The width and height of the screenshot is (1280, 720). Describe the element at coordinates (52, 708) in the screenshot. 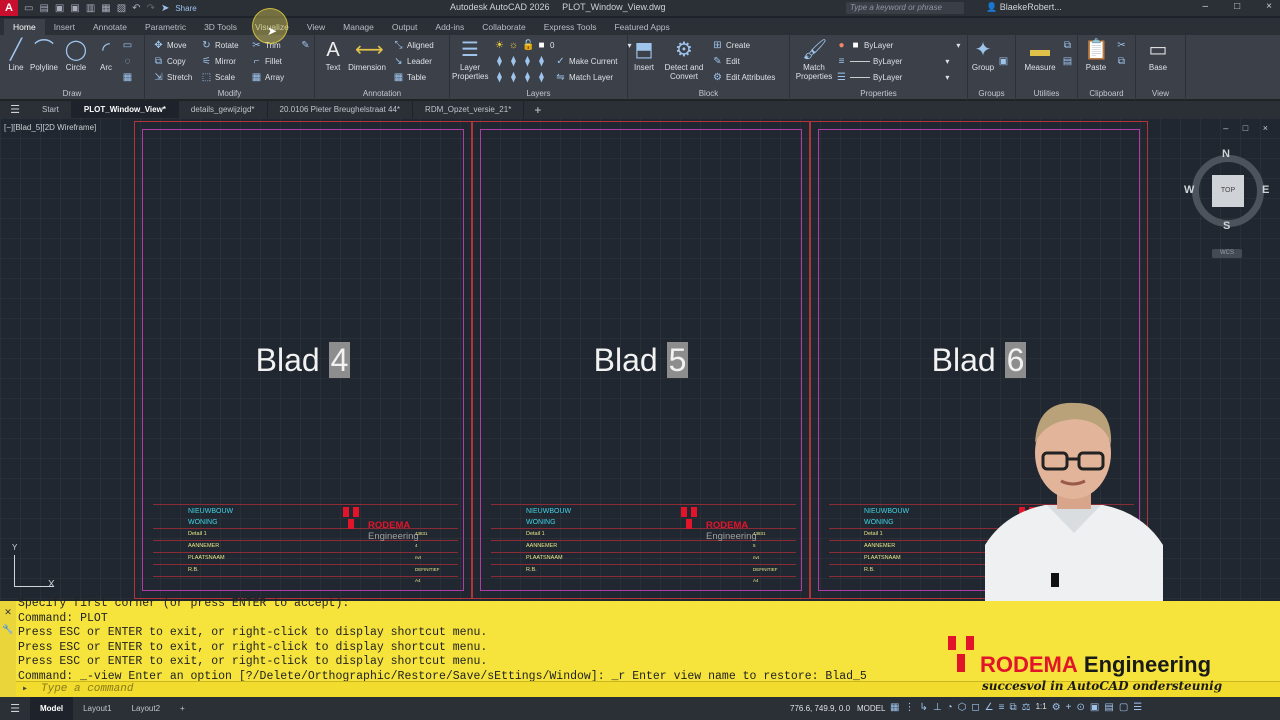

I see `layout-tab-model: Model` at that location.